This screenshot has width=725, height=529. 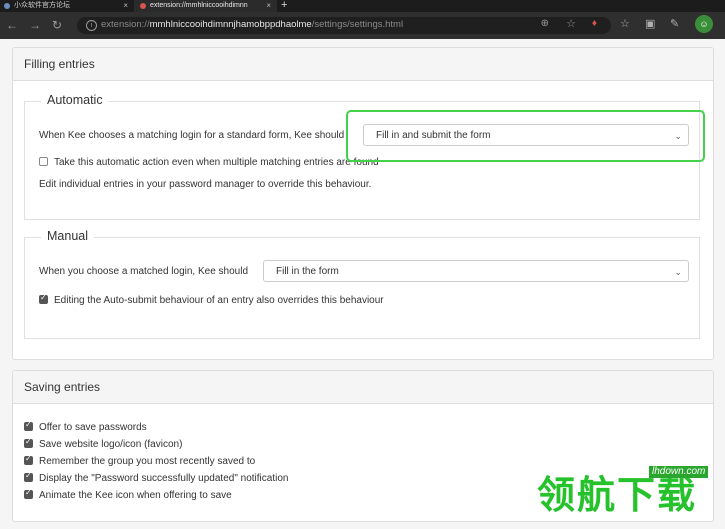 I want to click on checkbox-label: Save website logo/icon (favicon), so click(x=111, y=444).